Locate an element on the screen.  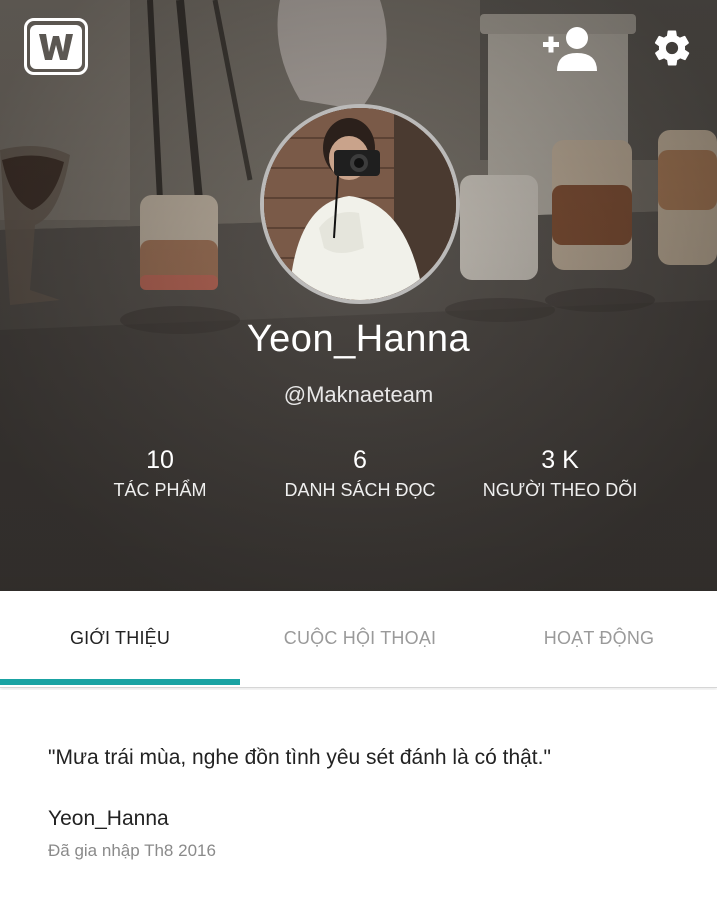
avatar is located at coordinates (360, 204).